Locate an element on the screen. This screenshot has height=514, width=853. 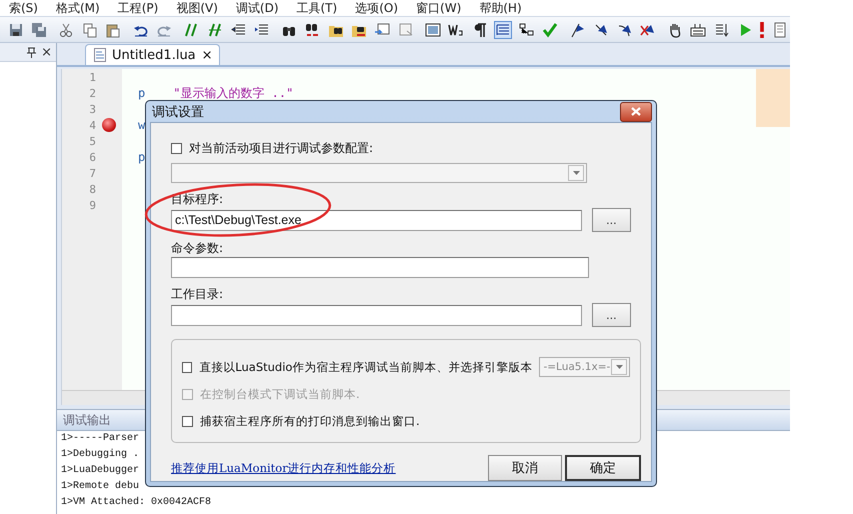
line-number: 4 is located at coordinates (92, 125).